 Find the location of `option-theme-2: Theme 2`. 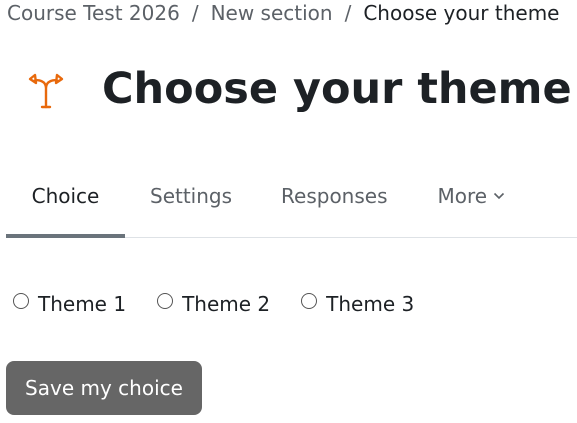

option-theme-2: Theme 2 is located at coordinates (213, 304).